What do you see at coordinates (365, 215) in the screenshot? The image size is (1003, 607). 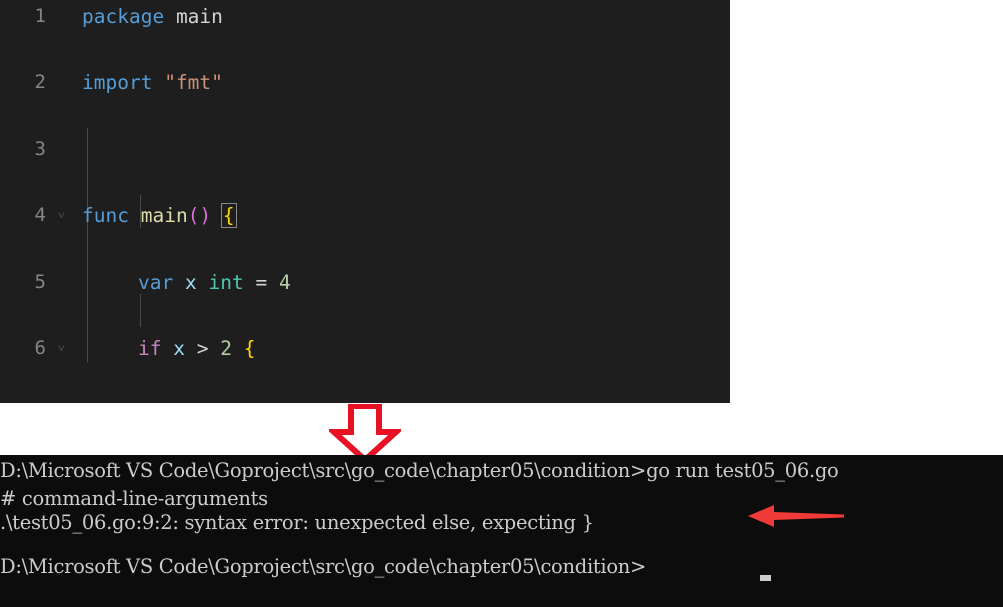 I see `code-line-4: 4 ˅ func main() {` at bounding box center [365, 215].